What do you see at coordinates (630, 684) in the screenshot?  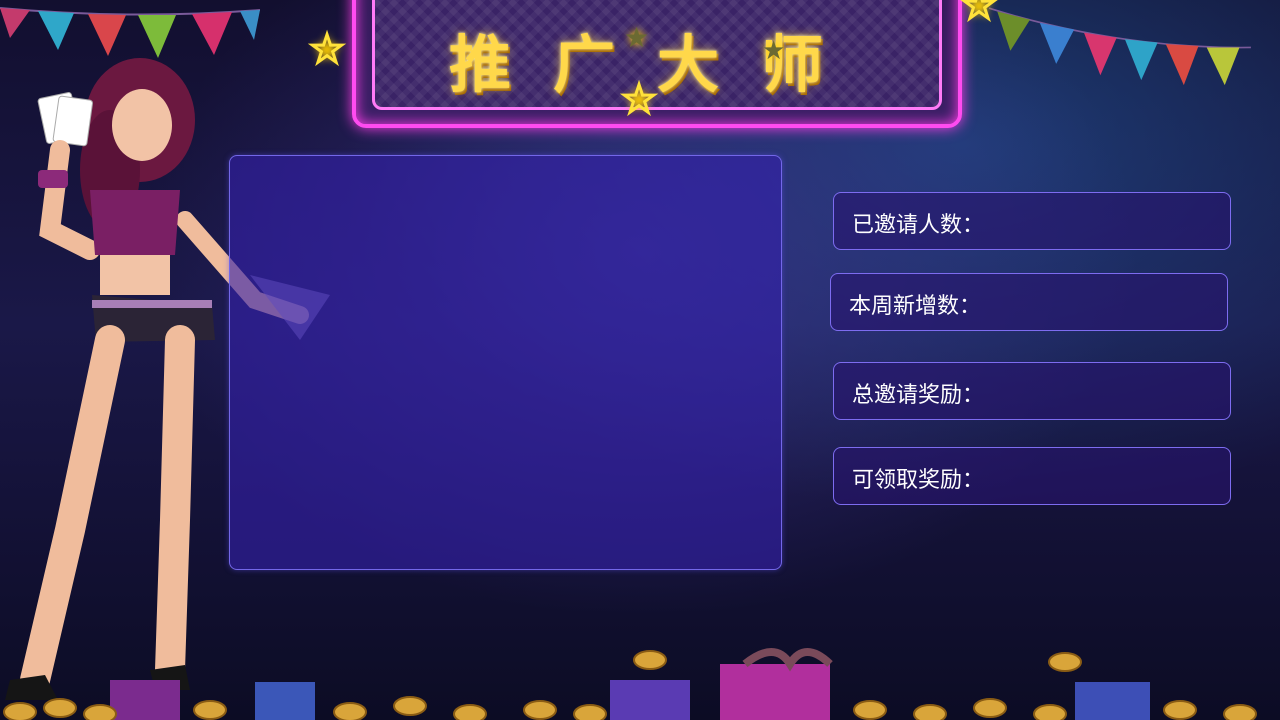 I see `coins-and-gifts-decoration` at bounding box center [630, 684].